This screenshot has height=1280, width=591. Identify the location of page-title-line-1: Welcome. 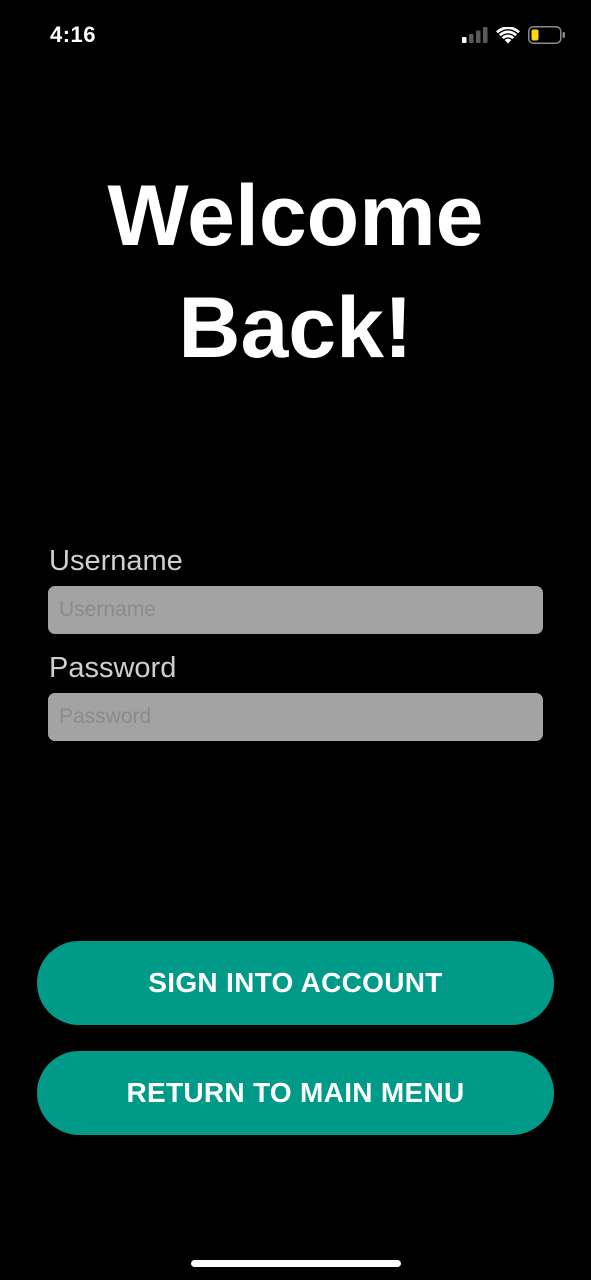
(295, 216).